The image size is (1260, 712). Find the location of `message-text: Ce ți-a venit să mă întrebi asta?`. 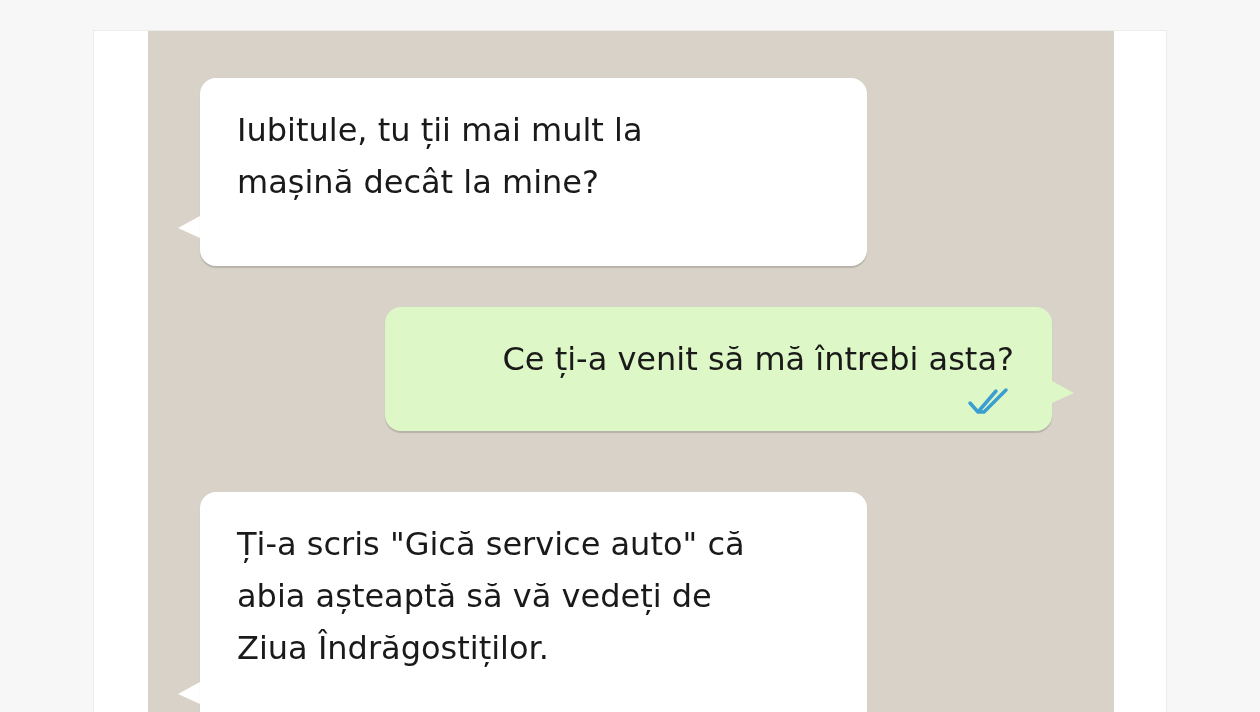

message-text: Ce ți-a venit să mă întrebi asta? is located at coordinates (758, 359).